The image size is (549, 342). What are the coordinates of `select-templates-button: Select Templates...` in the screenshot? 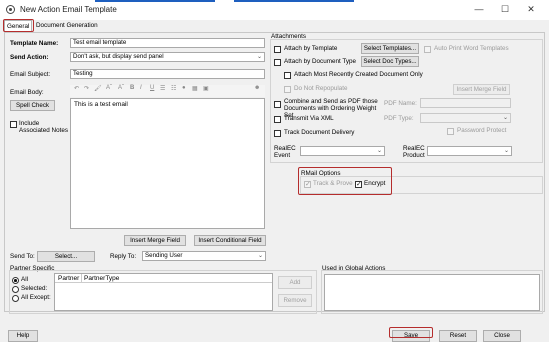 It's located at (390, 48).